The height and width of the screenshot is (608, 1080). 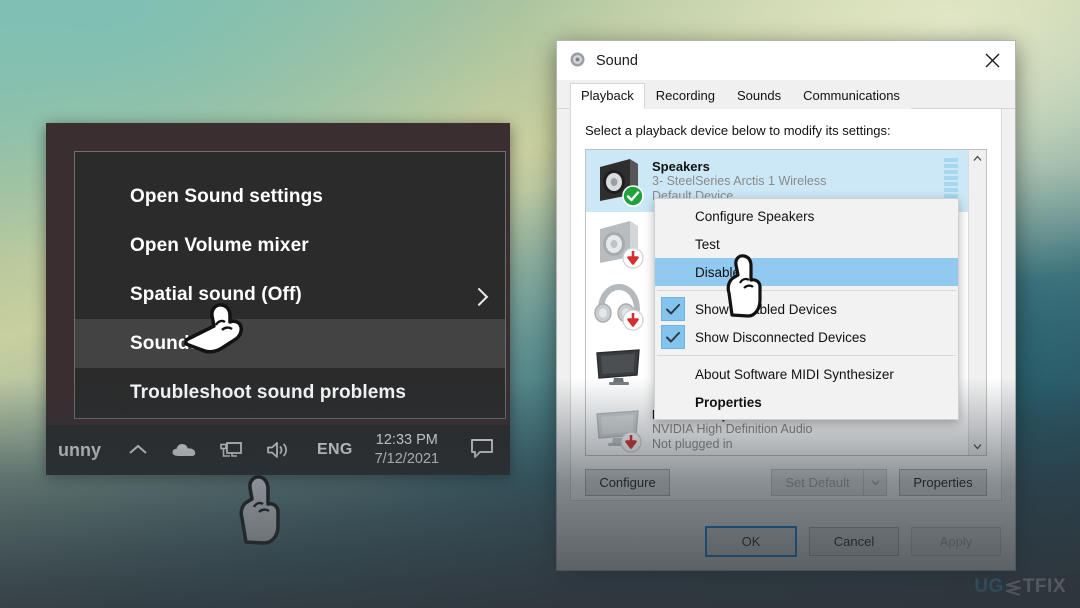 What do you see at coordinates (1044, 586) in the screenshot?
I see `watermark-part2: TFIX` at bounding box center [1044, 586].